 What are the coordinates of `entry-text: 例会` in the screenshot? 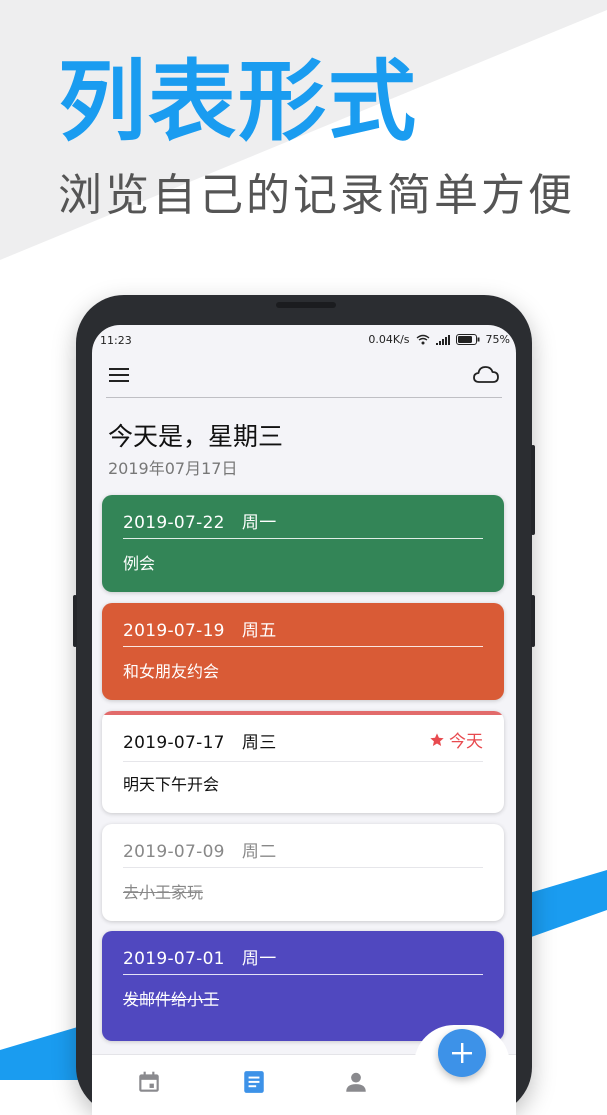 It's located at (139, 563).